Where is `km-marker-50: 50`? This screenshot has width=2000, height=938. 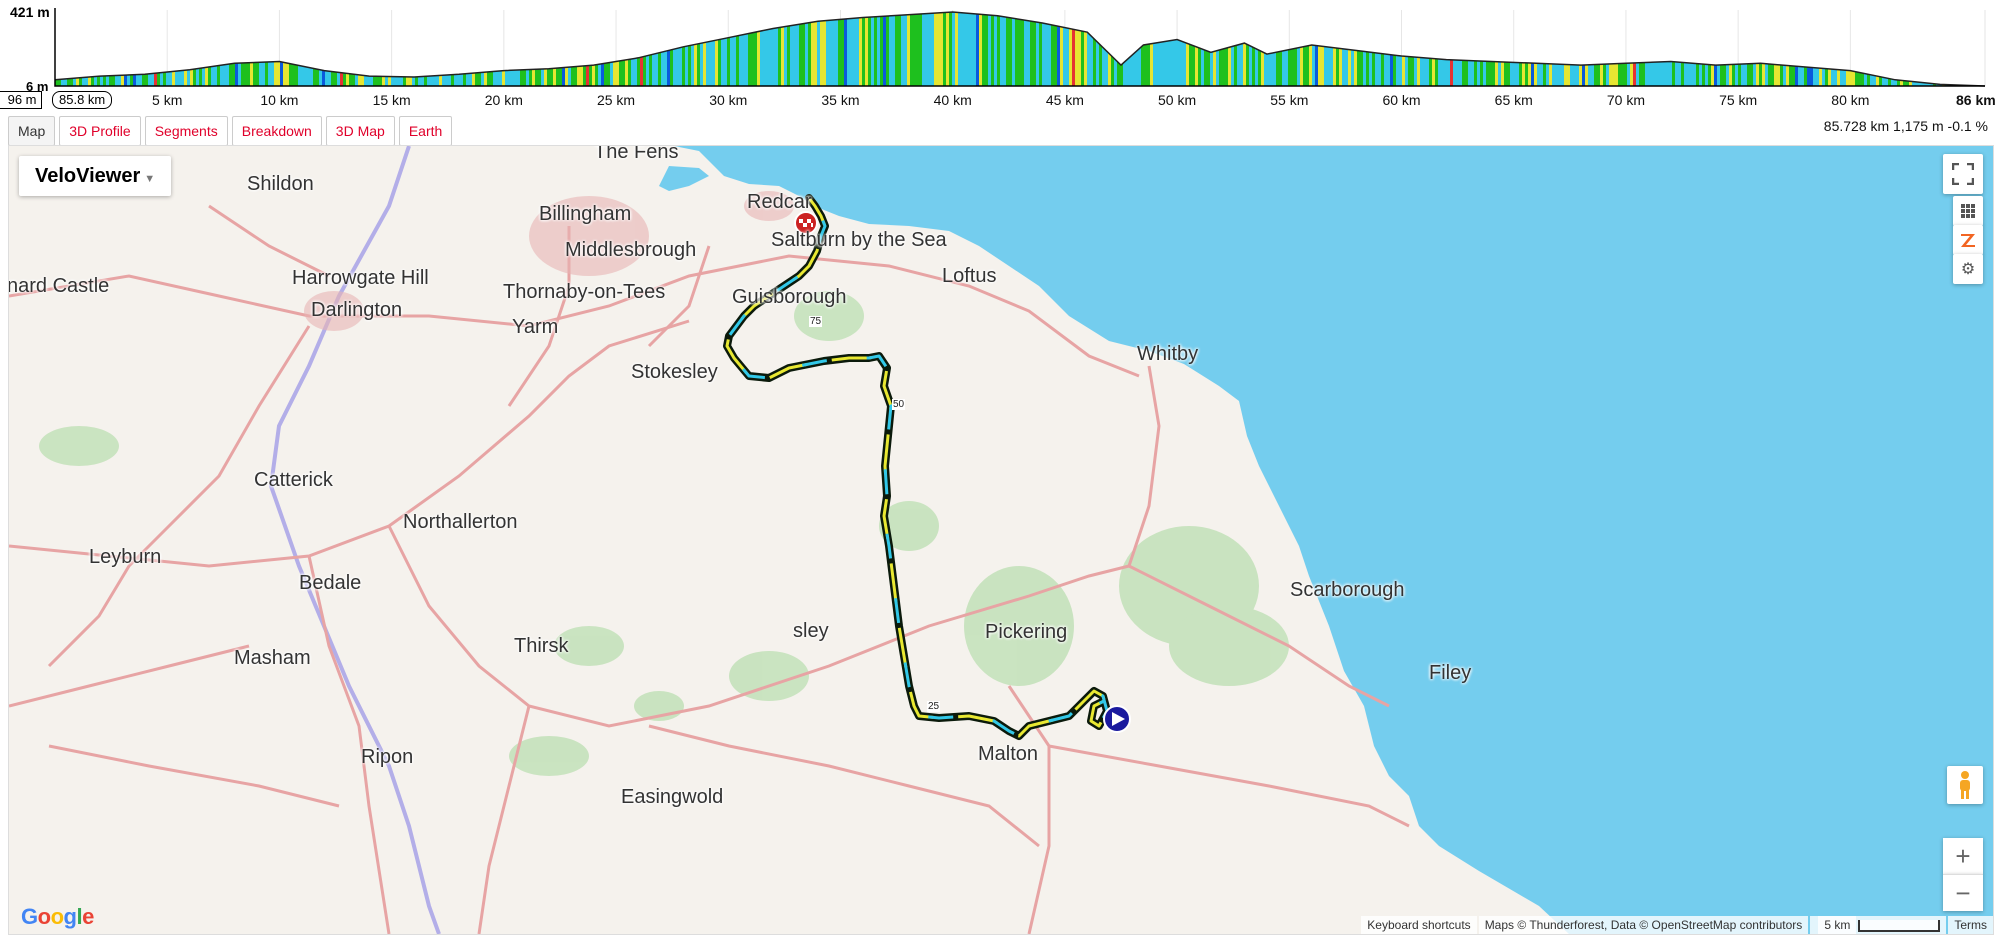
km-marker-50: 50 is located at coordinates (899, 404).